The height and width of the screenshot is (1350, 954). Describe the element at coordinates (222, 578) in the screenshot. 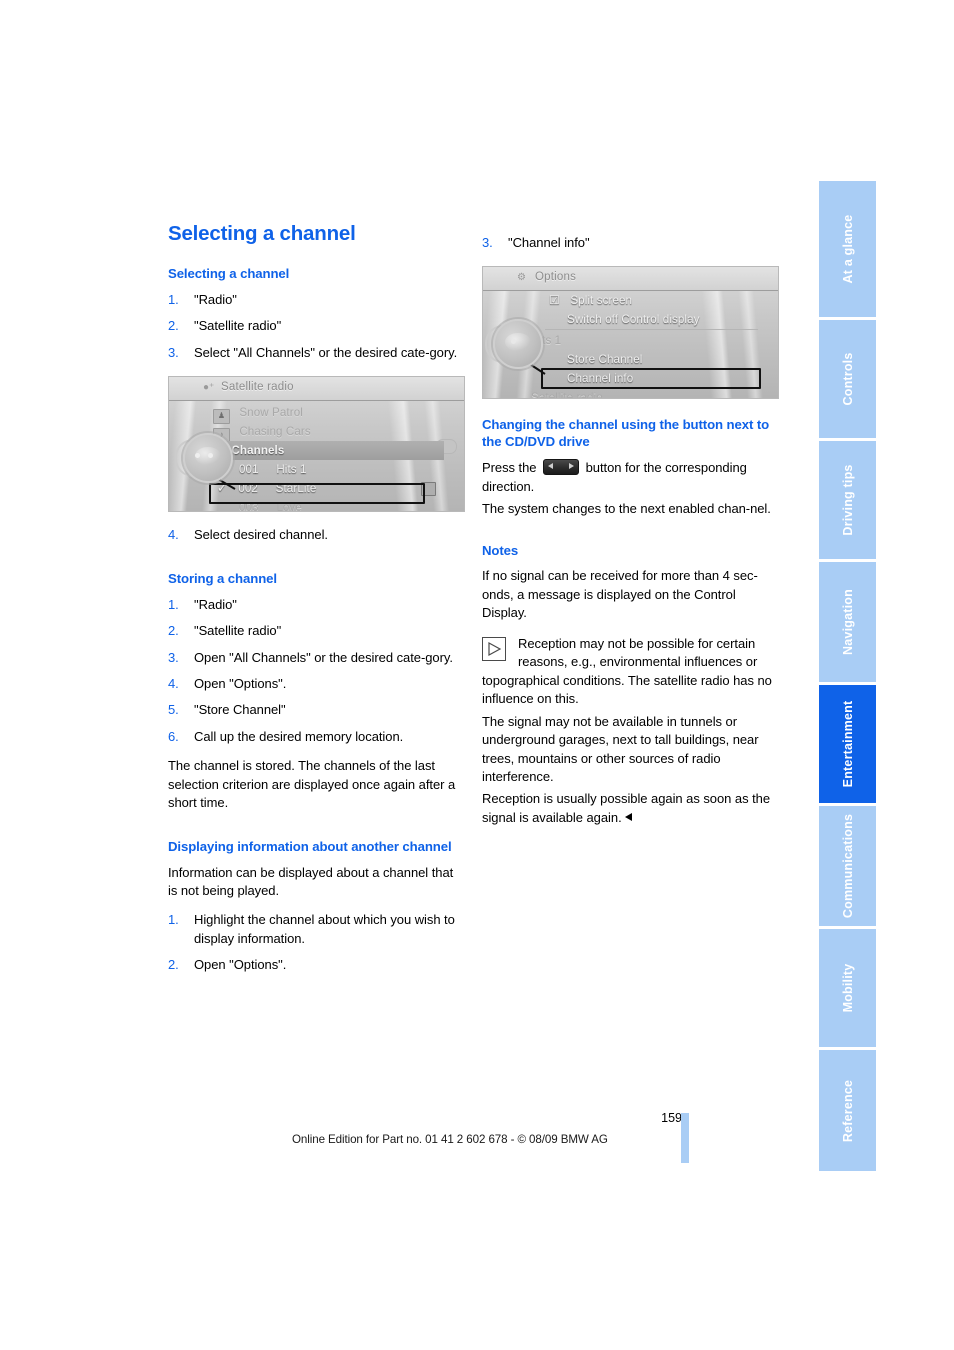

I see `section-heading-storing: Storing a channel` at that location.